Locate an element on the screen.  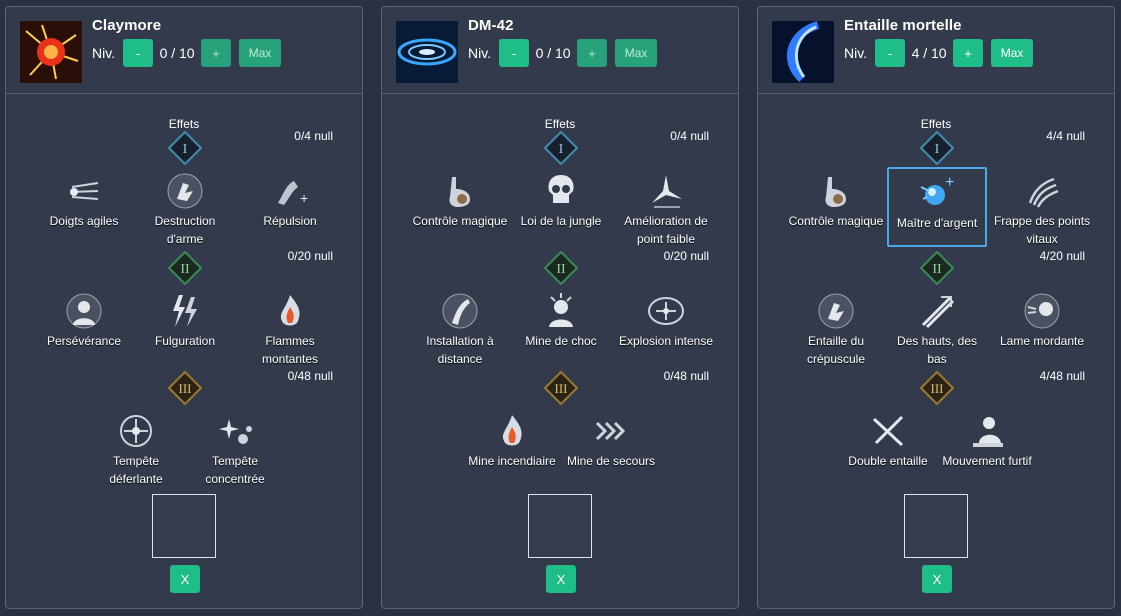
panel-header: DM-42 Niv. - 0 / 10 + Max is located at coordinates (560, 50).